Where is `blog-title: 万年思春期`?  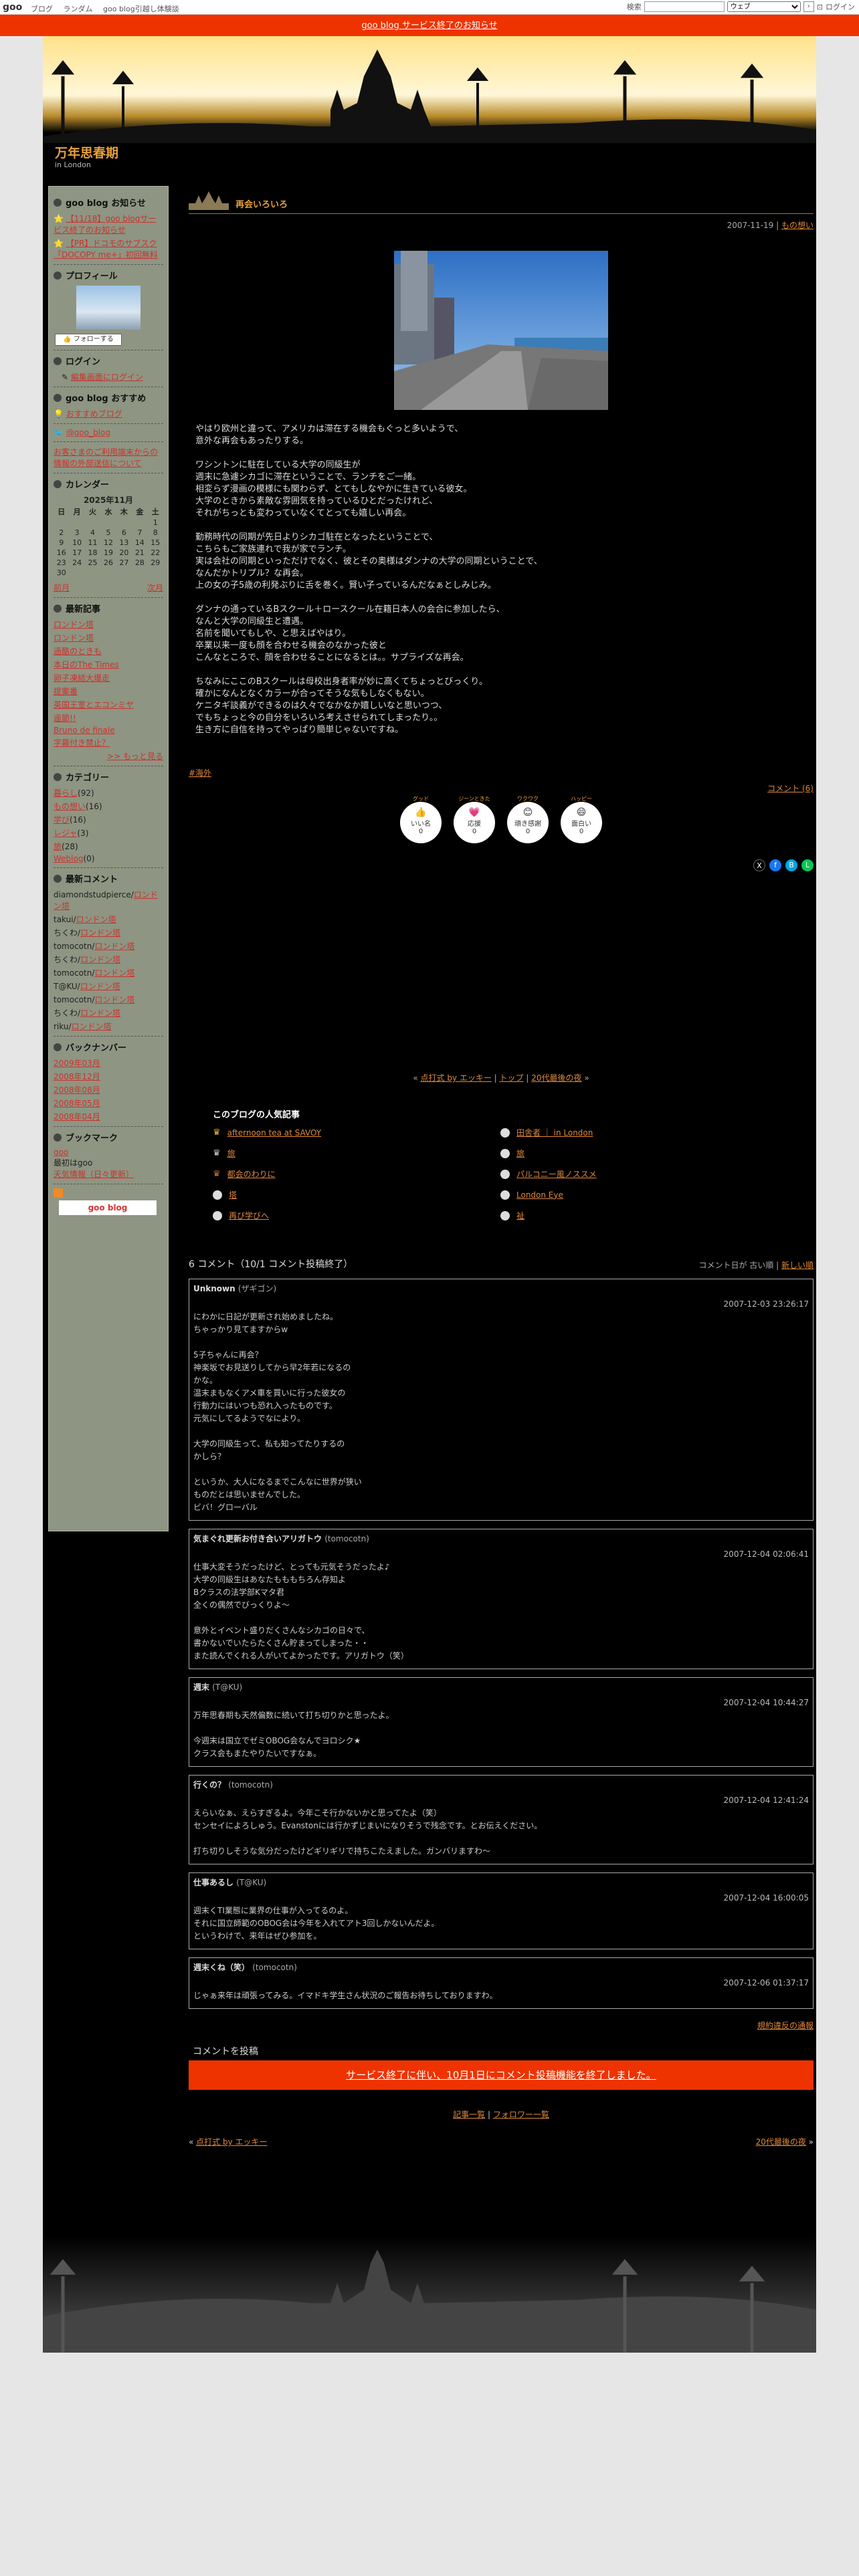
blog-title: 万年思春期 is located at coordinates (87, 152).